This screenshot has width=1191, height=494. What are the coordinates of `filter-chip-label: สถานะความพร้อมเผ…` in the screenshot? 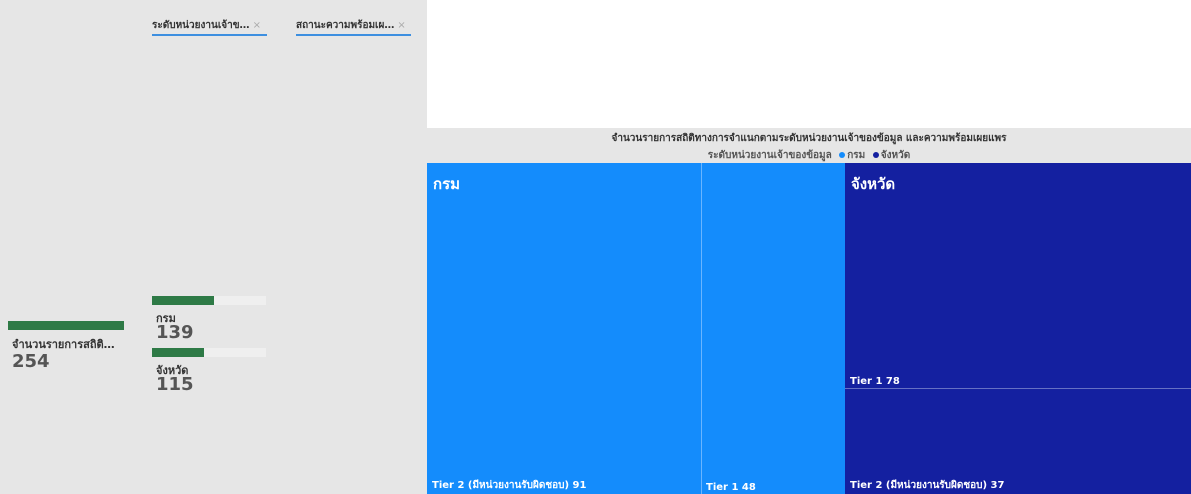 It's located at (345, 25).